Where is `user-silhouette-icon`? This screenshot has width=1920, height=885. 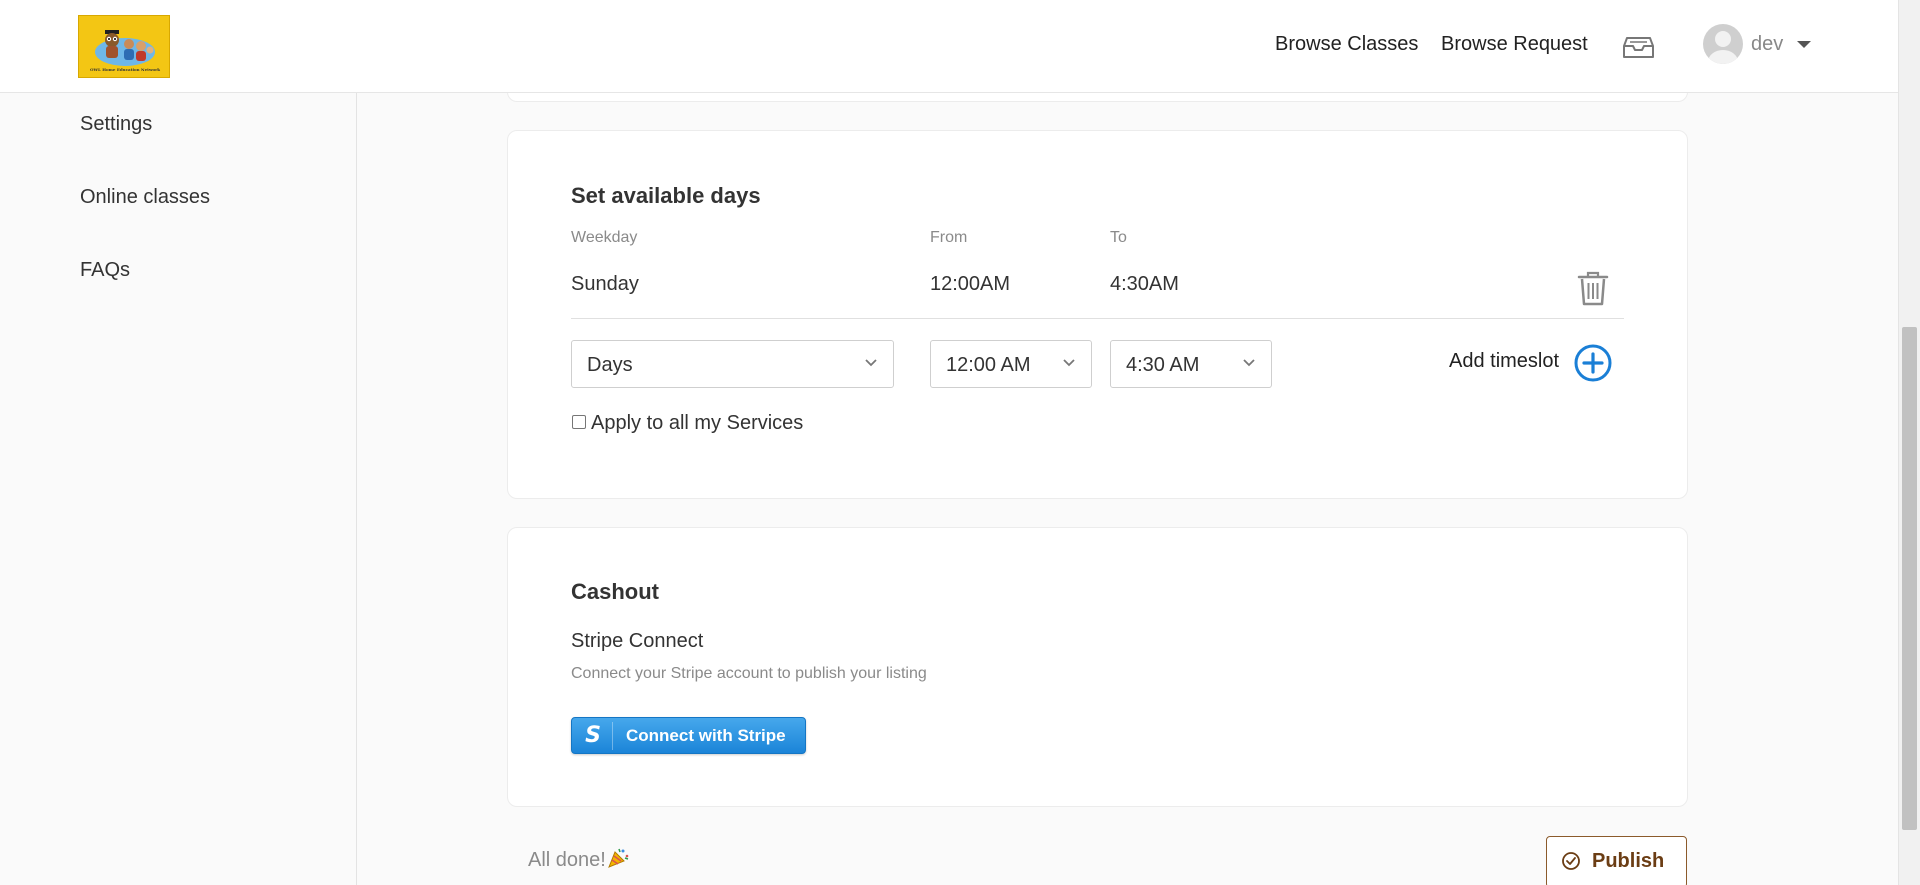
user-silhouette-icon is located at coordinates (1723, 47).